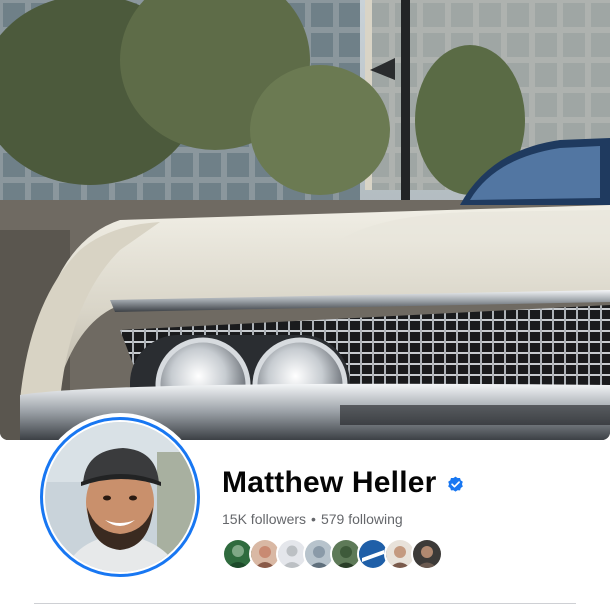 The width and height of the screenshot is (610, 609). I want to click on friend-avatar, so click(427, 554).